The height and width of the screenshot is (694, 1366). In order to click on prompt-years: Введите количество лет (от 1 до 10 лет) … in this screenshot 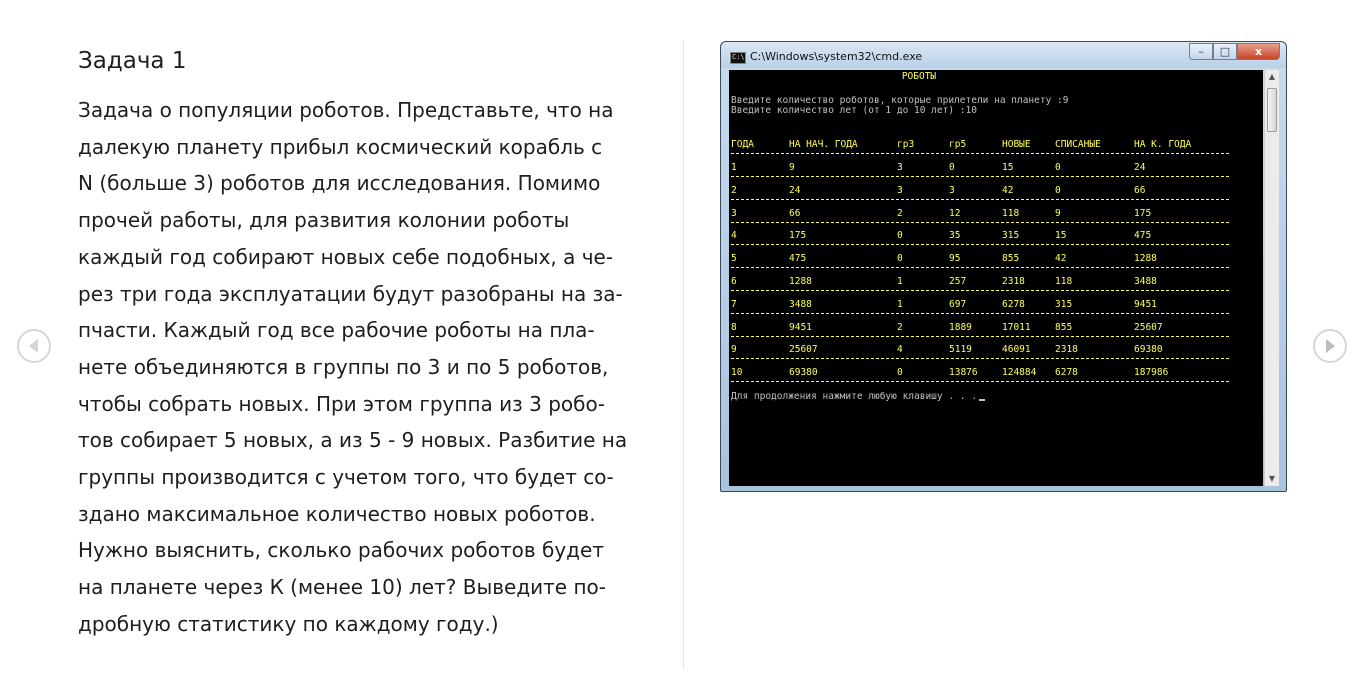, I will do `click(854, 110)`.